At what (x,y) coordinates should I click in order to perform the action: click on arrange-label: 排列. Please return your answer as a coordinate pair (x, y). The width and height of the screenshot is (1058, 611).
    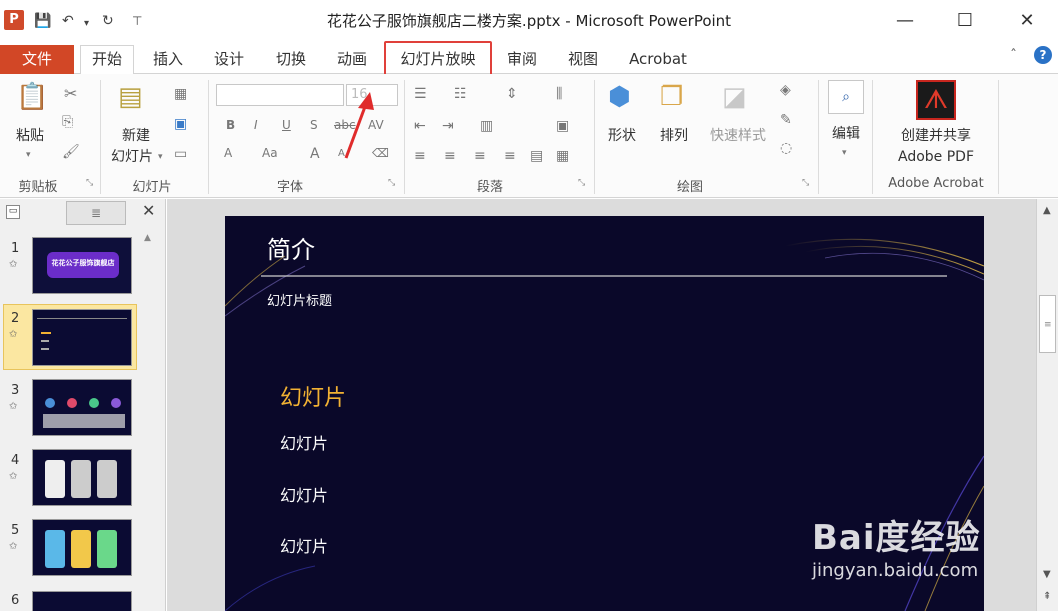
    Looking at the image, I should click on (674, 136).